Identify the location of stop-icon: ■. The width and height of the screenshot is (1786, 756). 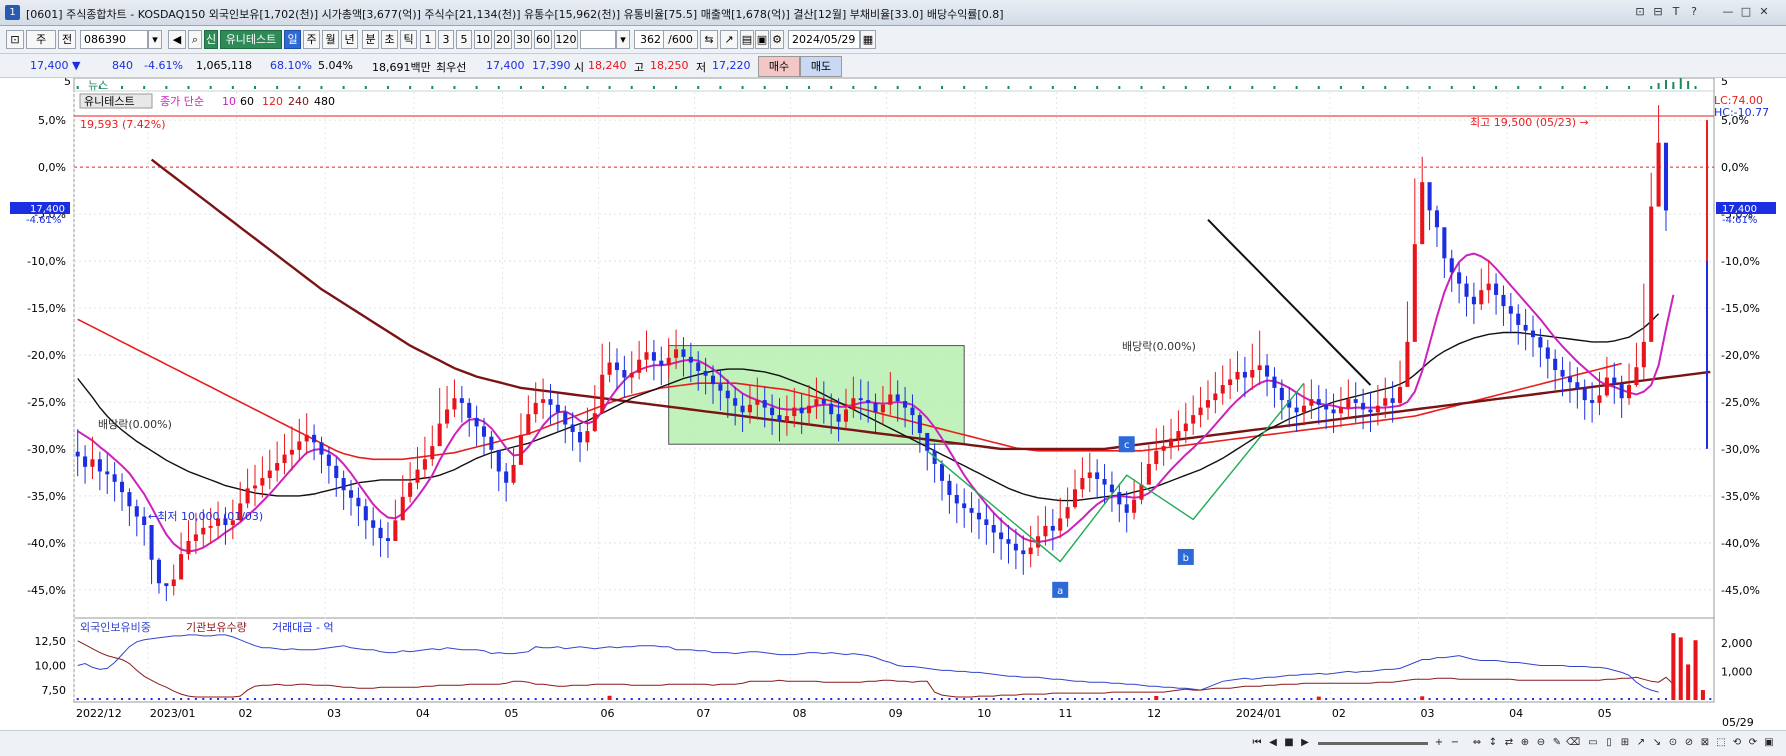
(1289, 743).